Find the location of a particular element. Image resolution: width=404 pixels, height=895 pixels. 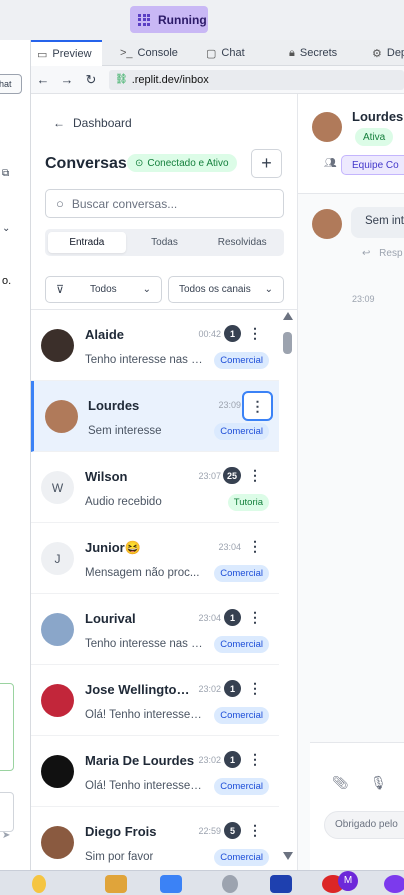

reload-icon: ↻ is located at coordinates (91, 80).